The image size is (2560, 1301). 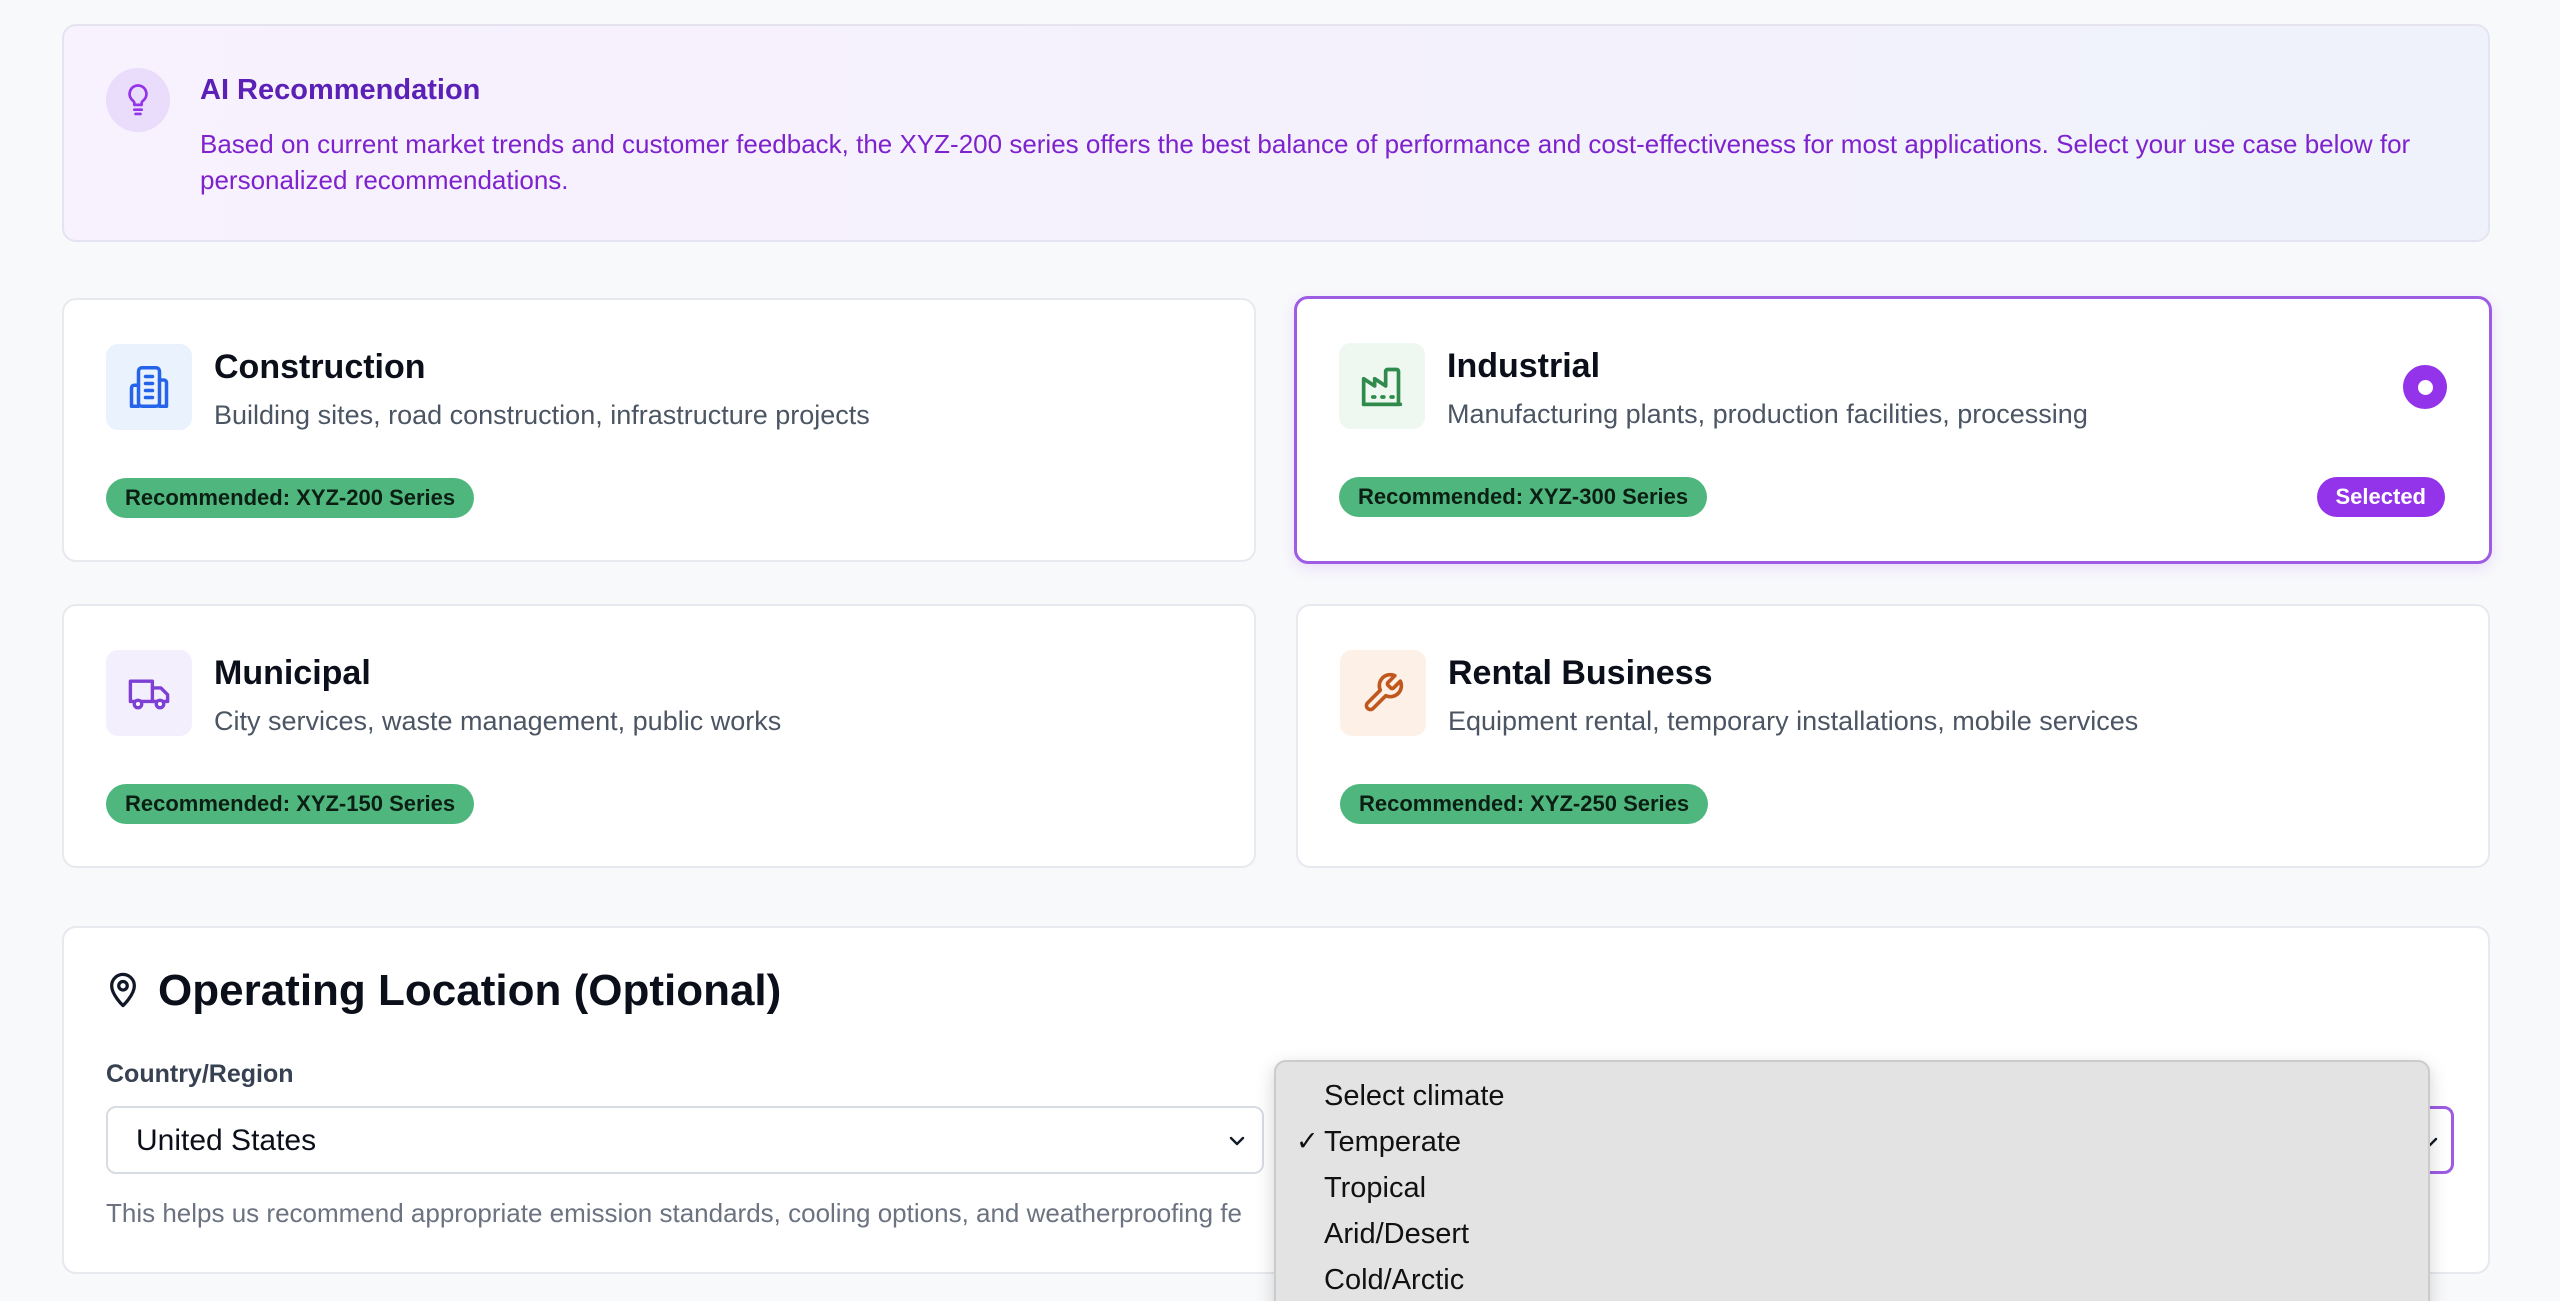 What do you see at coordinates (1392, 1142) in the screenshot?
I see `climate-option-selected: Temperate` at bounding box center [1392, 1142].